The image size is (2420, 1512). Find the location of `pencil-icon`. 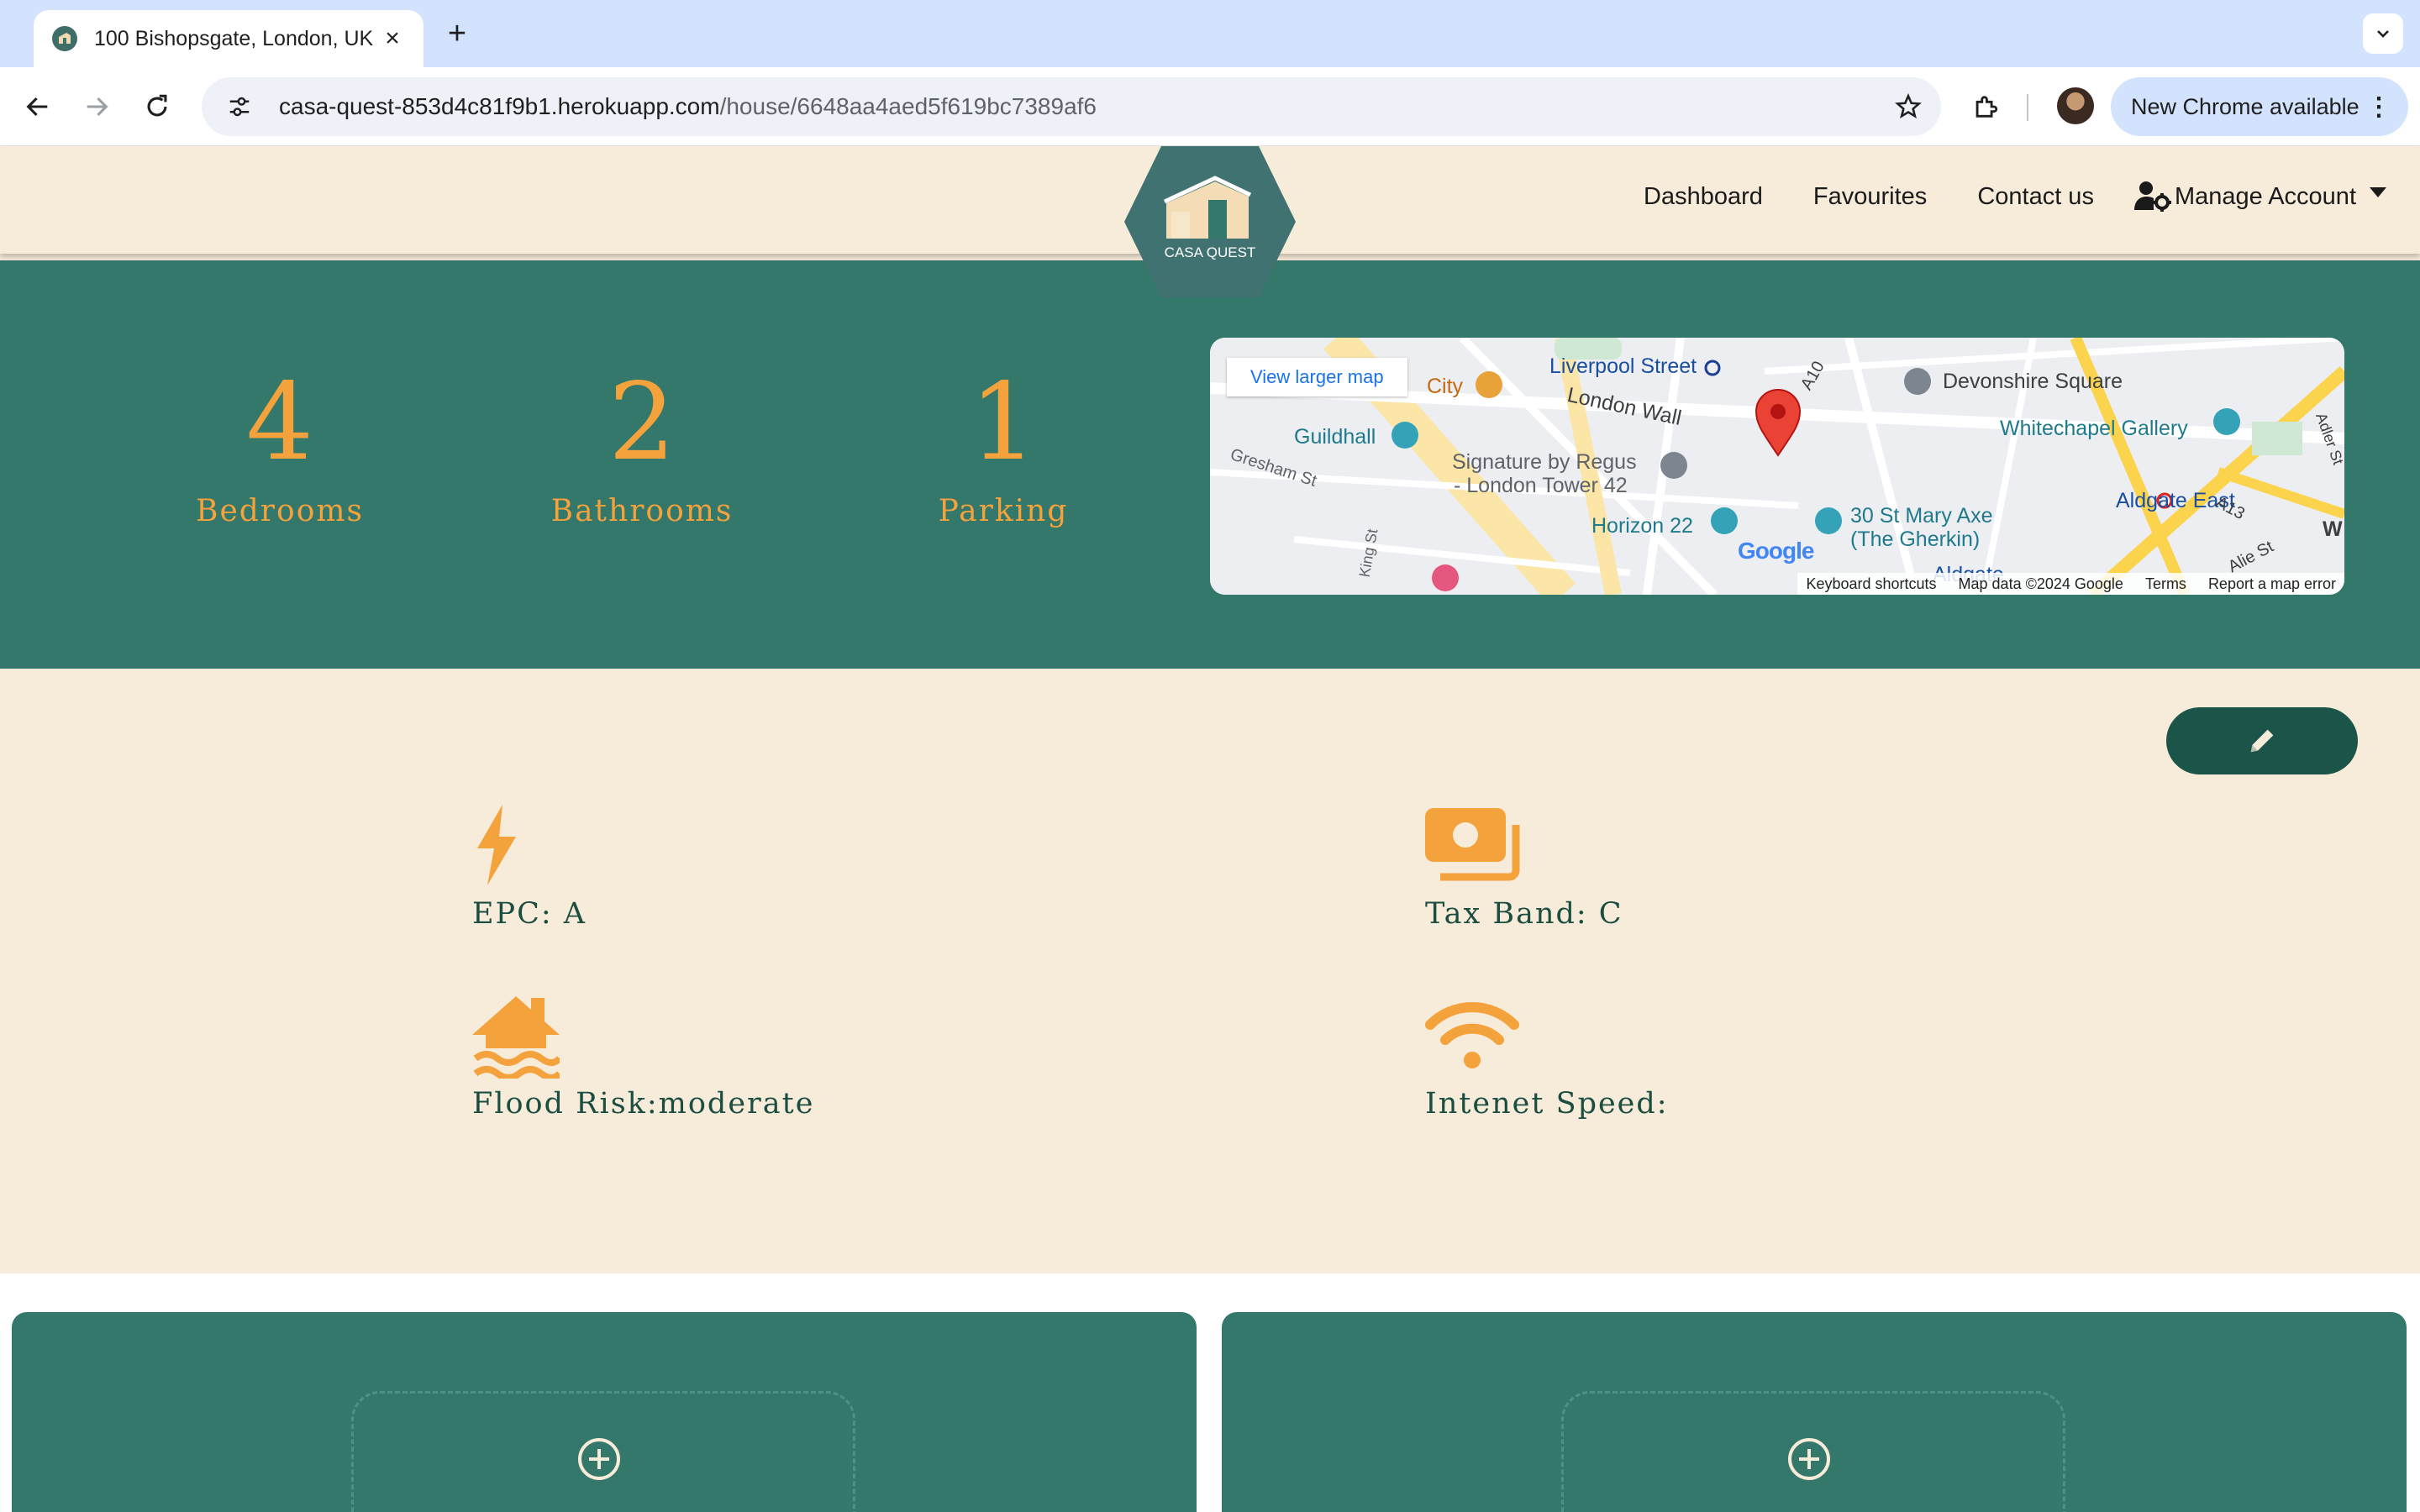

pencil-icon is located at coordinates (2262, 741).